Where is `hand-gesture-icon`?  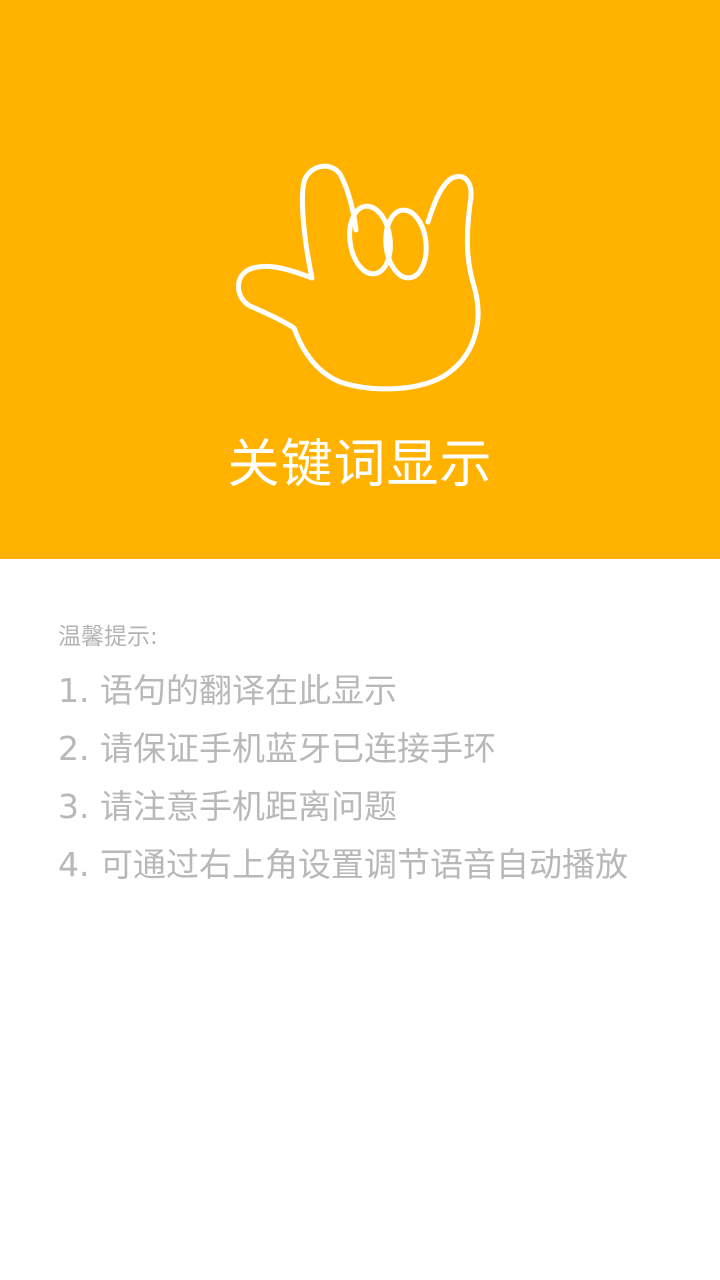
hand-gesture-icon is located at coordinates (358, 277).